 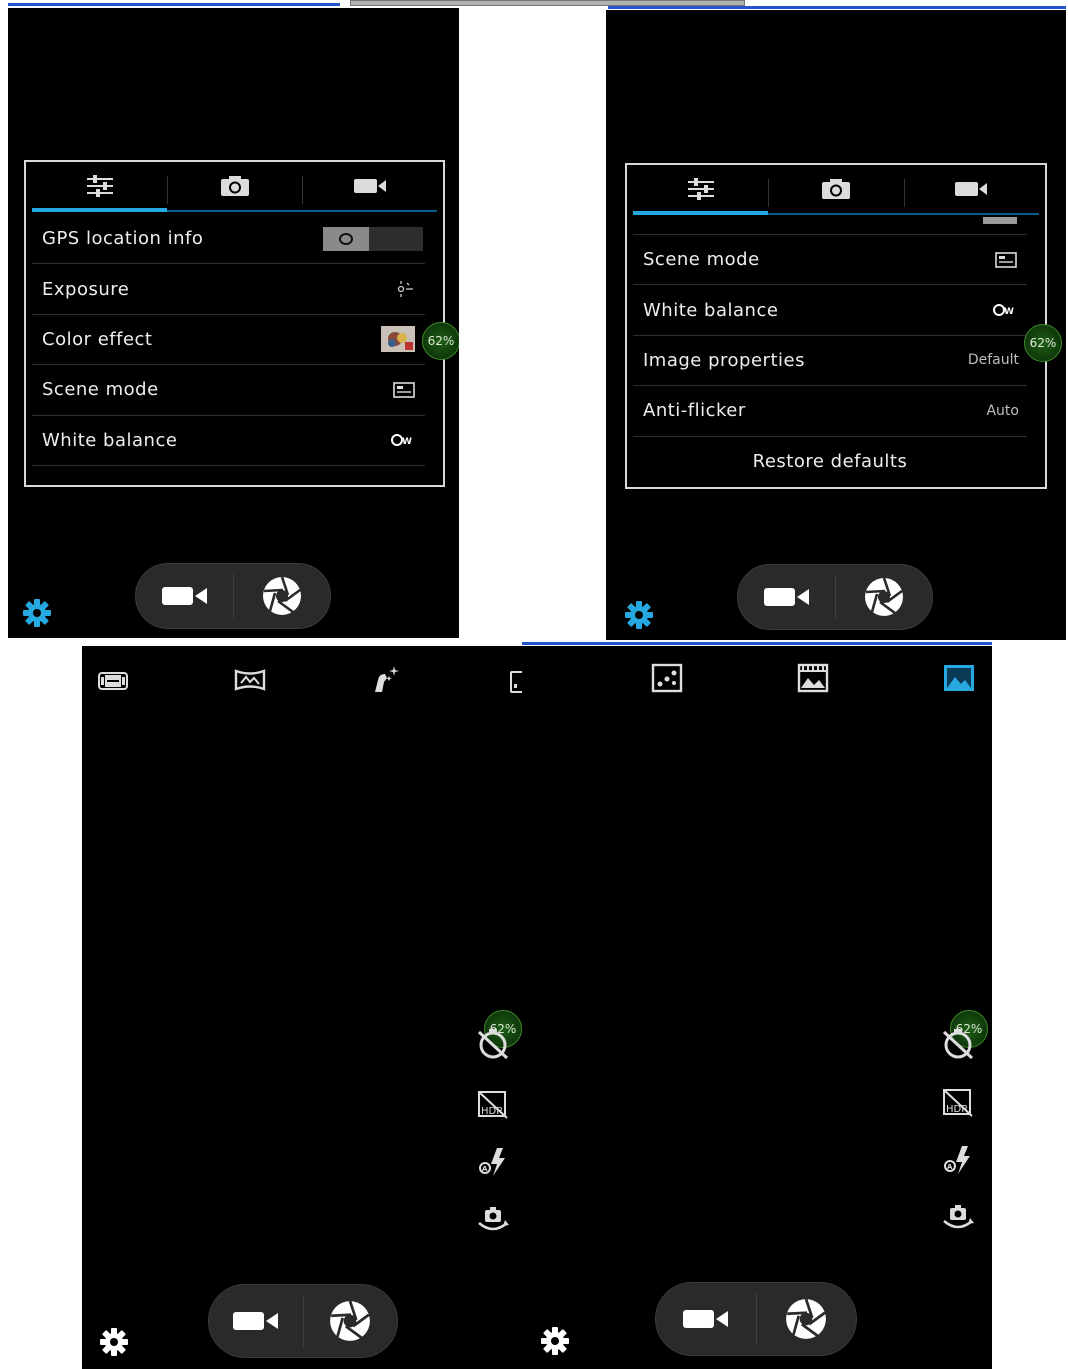 What do you see at coordinates (405, 289) in the screenshot?
I see `exposure-icon` at bounding box center [405, 289].